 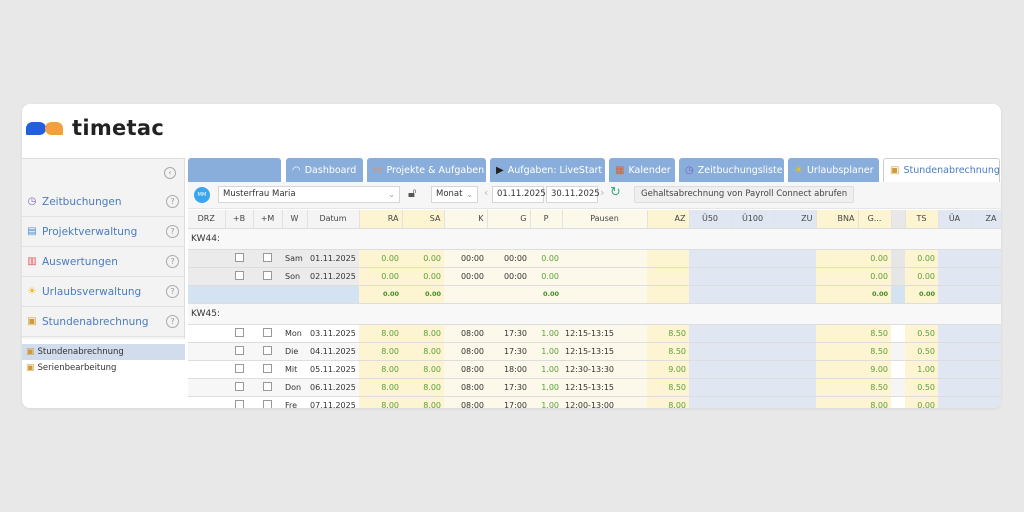 I want to click on column-header: BNA, so click(x=837, y=219).